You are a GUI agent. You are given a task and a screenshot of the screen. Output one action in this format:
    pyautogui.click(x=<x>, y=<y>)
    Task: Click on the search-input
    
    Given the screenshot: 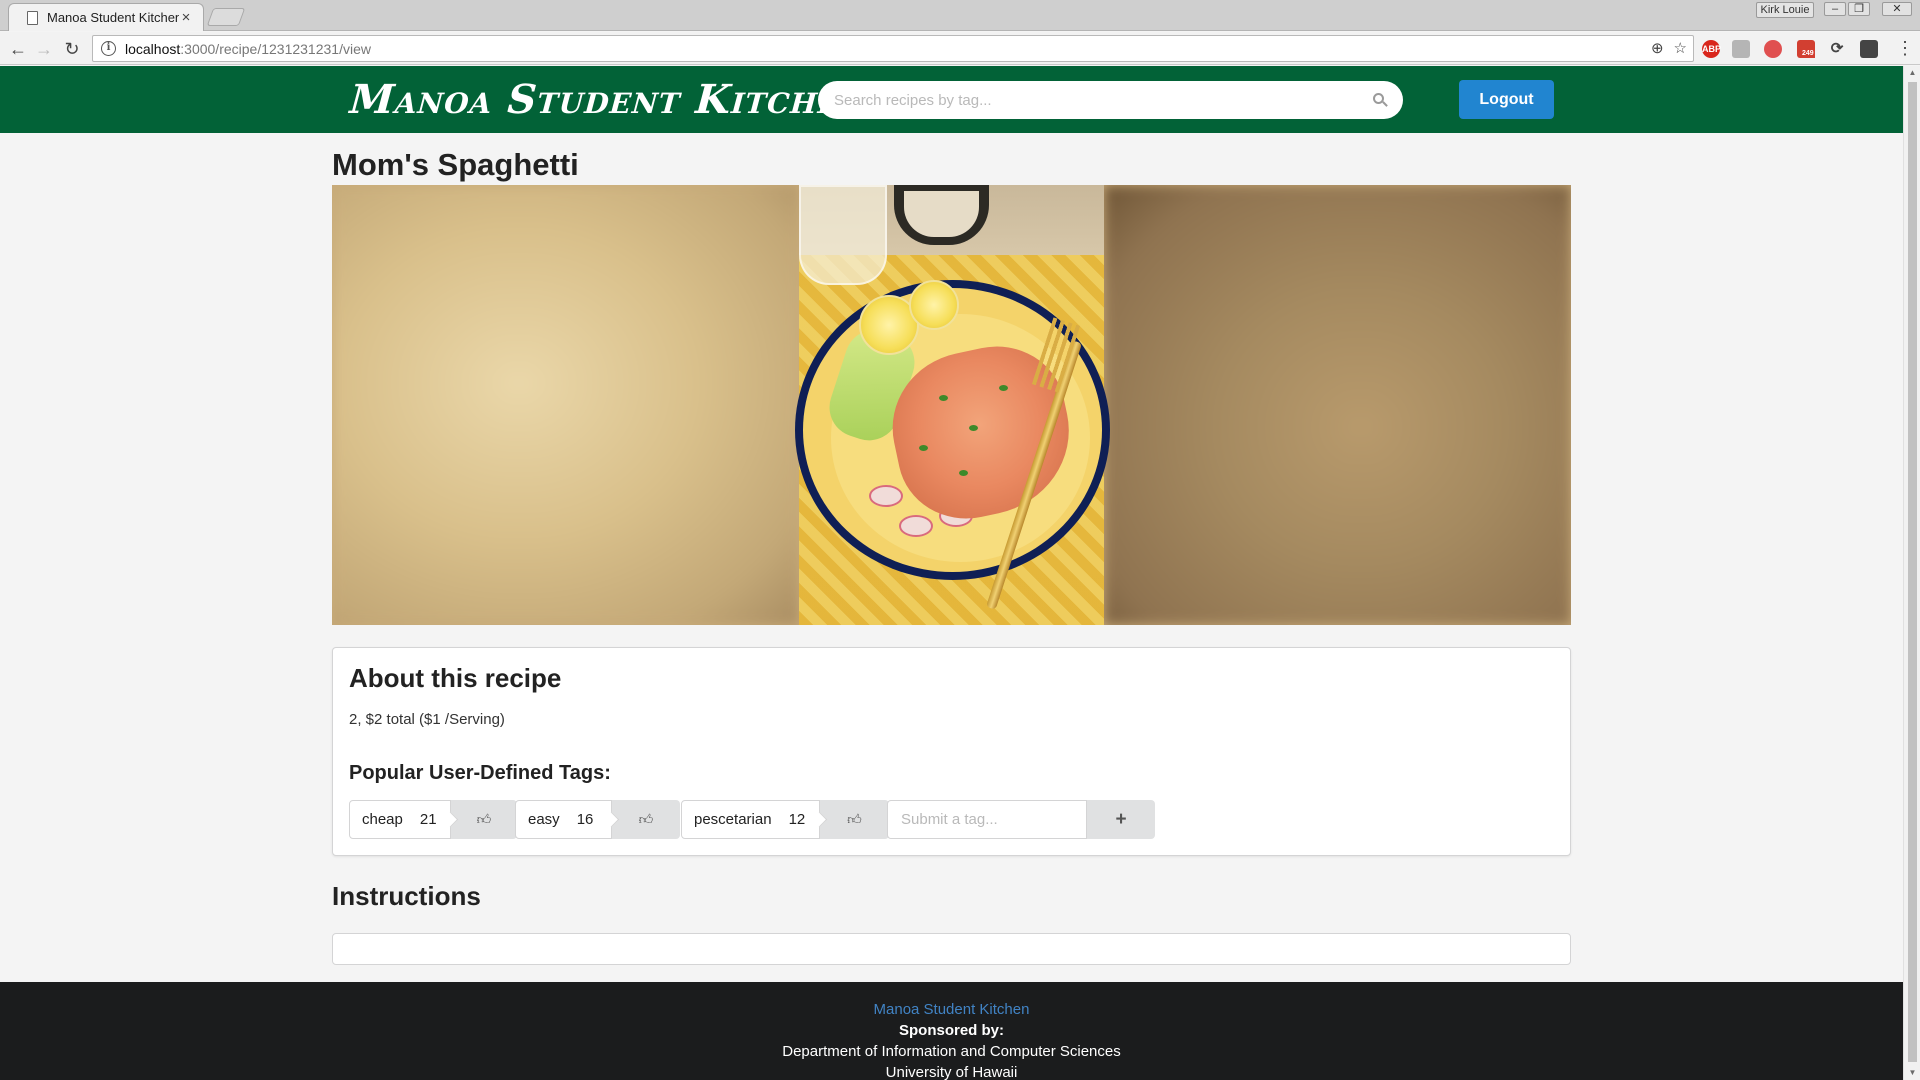 What is the action you would take?
    pyautogui.click(x=1103, y=100)
    